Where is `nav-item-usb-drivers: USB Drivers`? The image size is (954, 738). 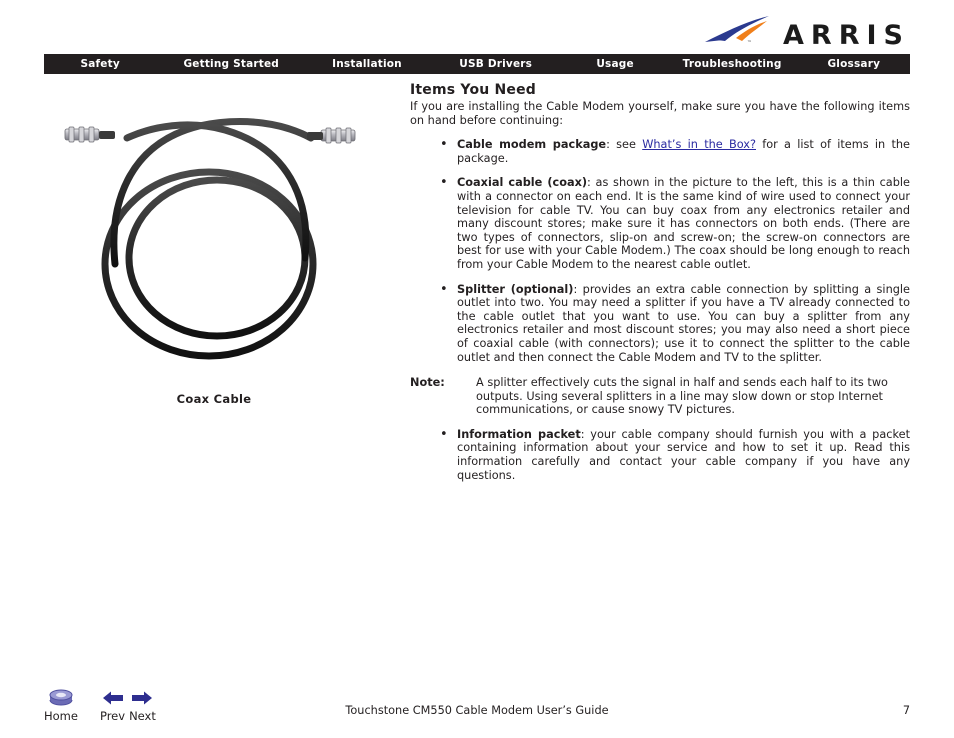 nav-item-usb-drivers: USB Drivers is located at coordinates (496, 64).